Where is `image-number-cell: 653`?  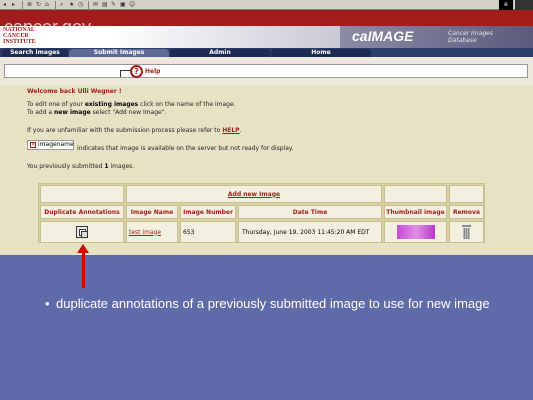
image-number-cell: 653 is located at coordinates (208, 232).